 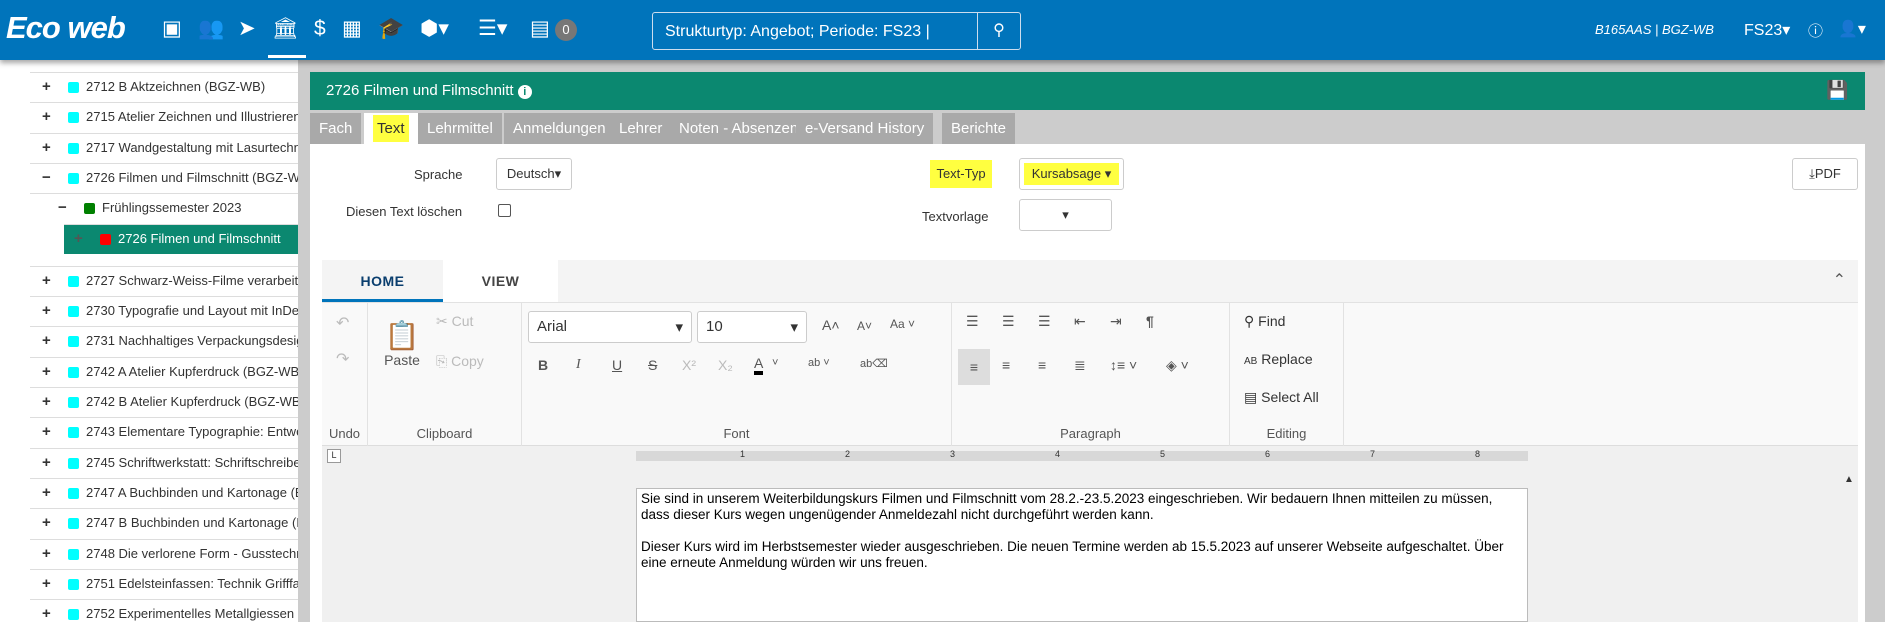 I want to click on document-scrollbar: ▲, so click(x=1849, y=544).